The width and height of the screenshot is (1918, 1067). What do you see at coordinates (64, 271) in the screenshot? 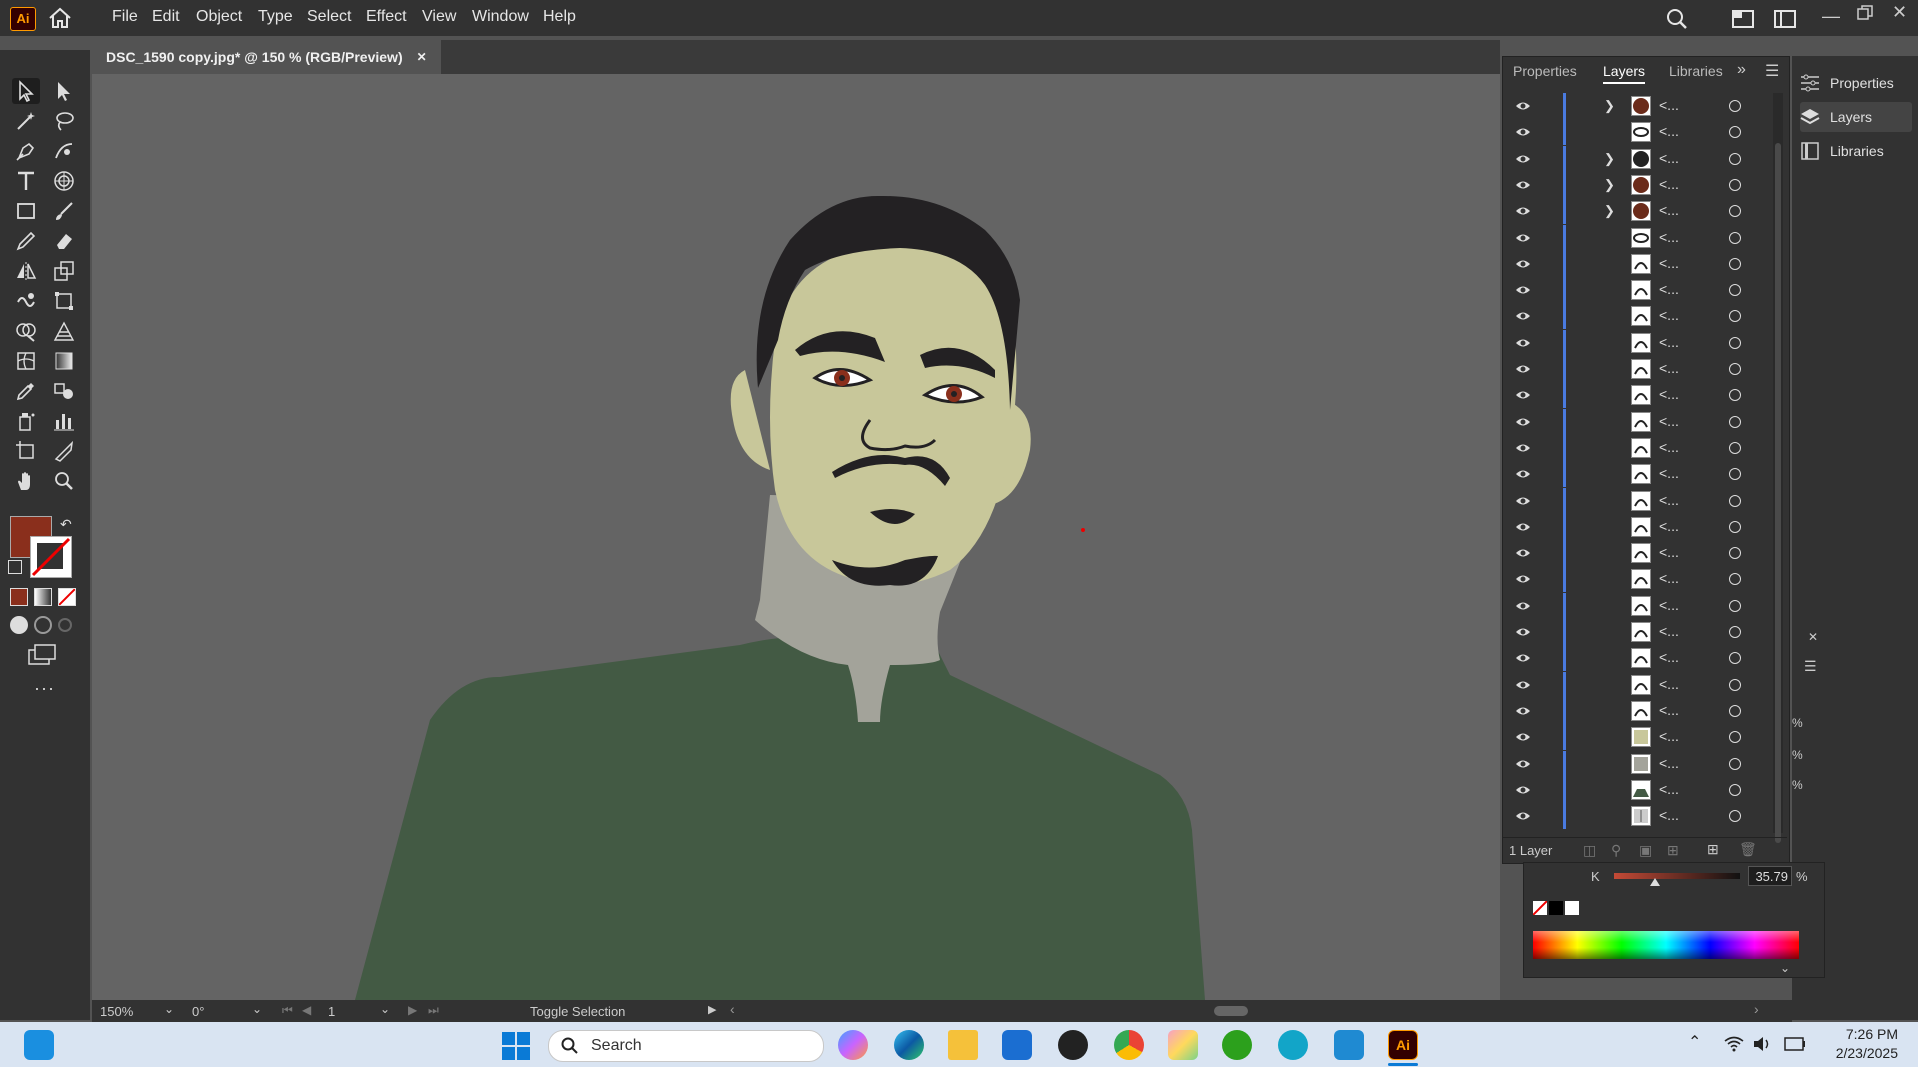
I see `scale-tool-icon` at bounding box center [64, 271].